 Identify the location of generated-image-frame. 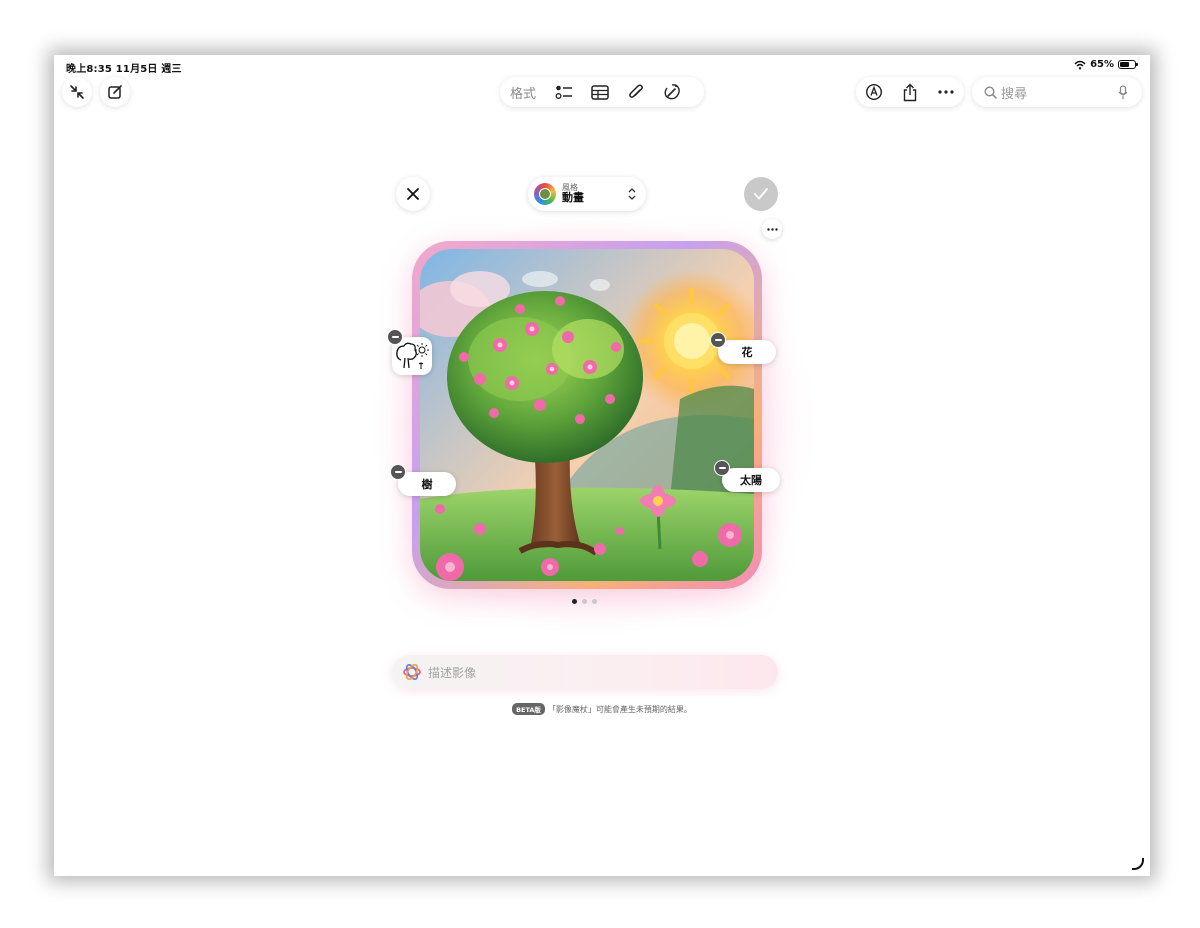
(587, 415).